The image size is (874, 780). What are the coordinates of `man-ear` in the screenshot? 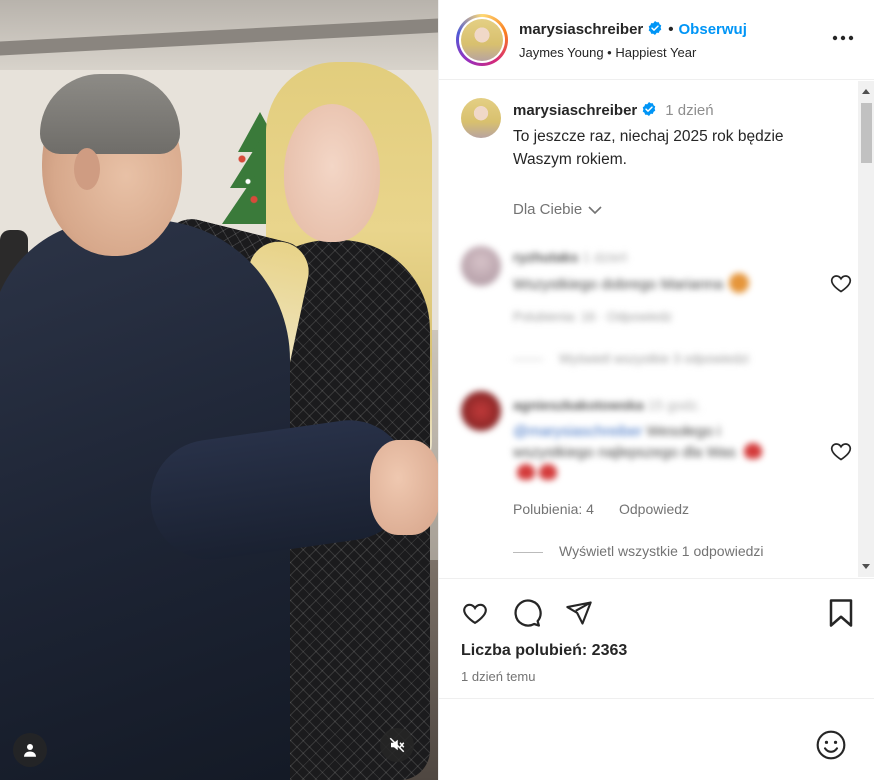 It's located at (87, 169).